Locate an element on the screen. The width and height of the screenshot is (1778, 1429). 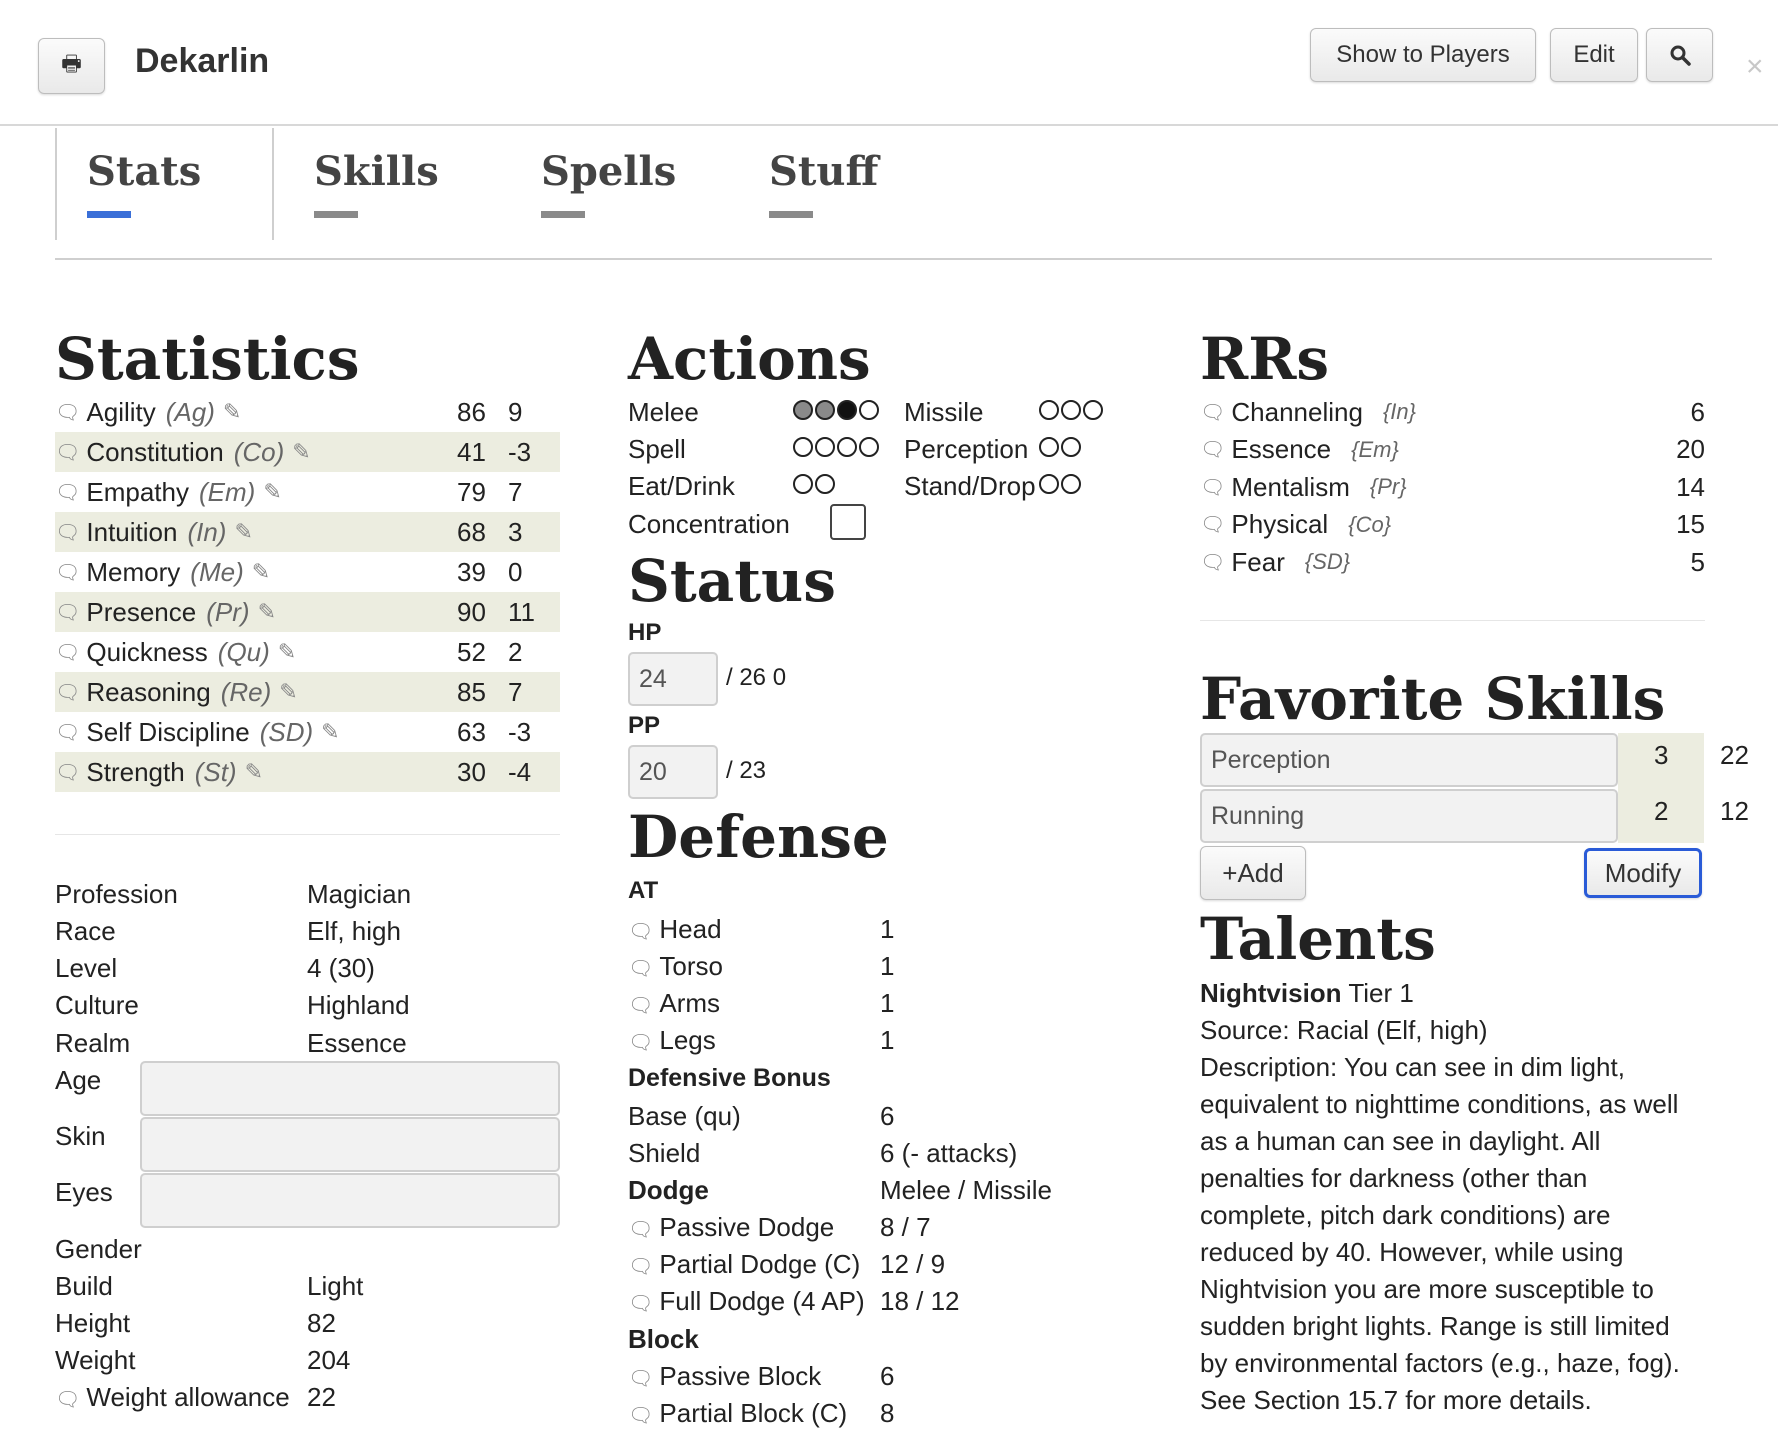
eat-drink-action-dots is located at coordinates (815, 482).